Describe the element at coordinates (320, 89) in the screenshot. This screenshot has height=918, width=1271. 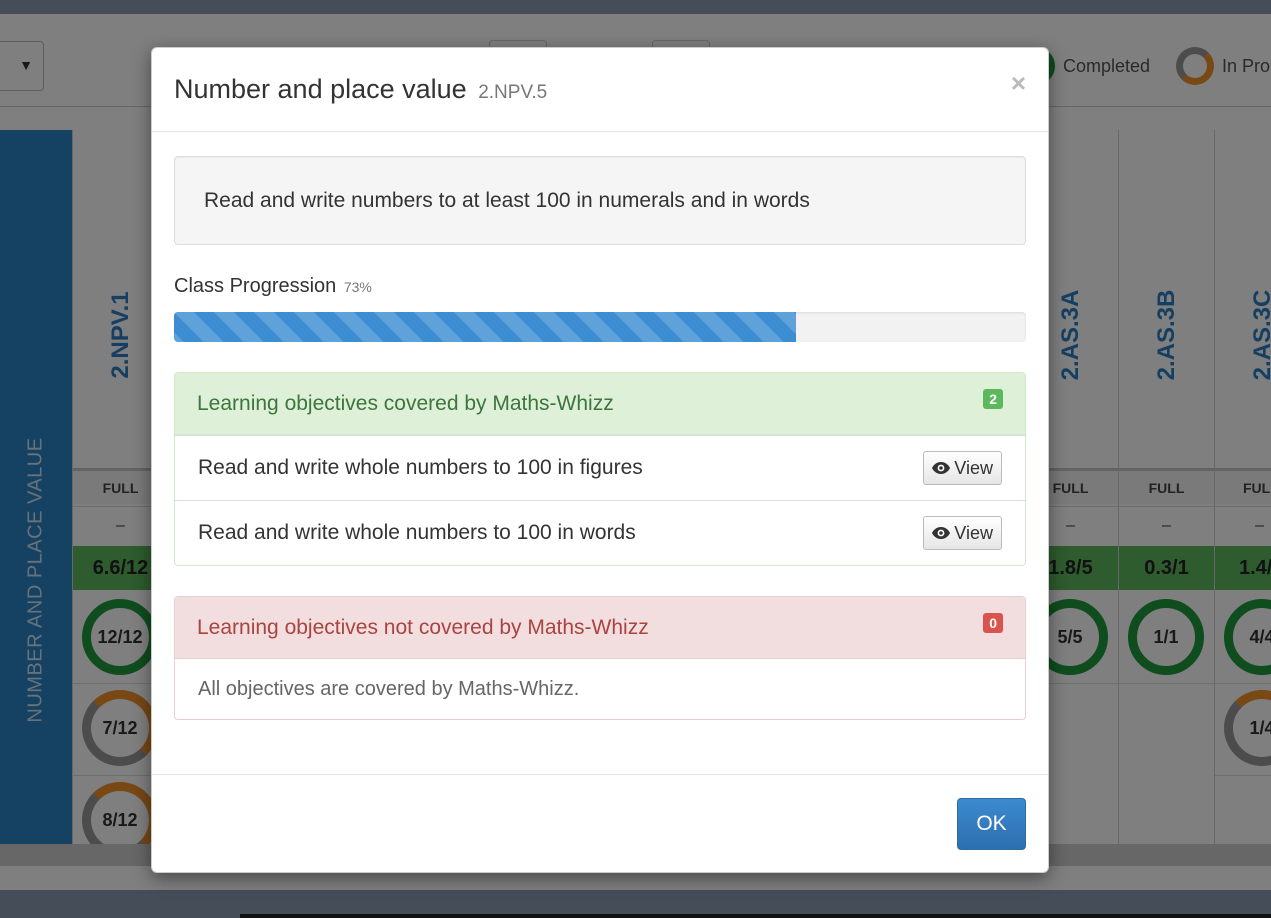
I see `modal-title-text: Number and place value` at that location.